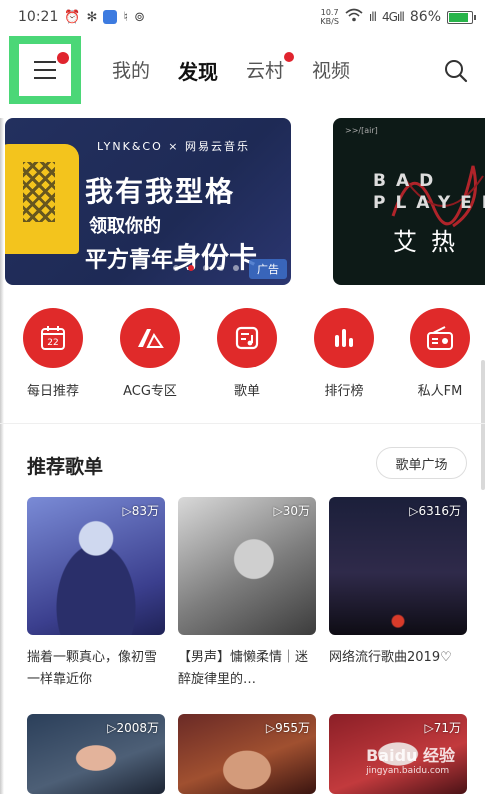  Describe the element at coordinates (329, 21) in the screenshot. I see `network-speed-unit: KB/S` at that location.